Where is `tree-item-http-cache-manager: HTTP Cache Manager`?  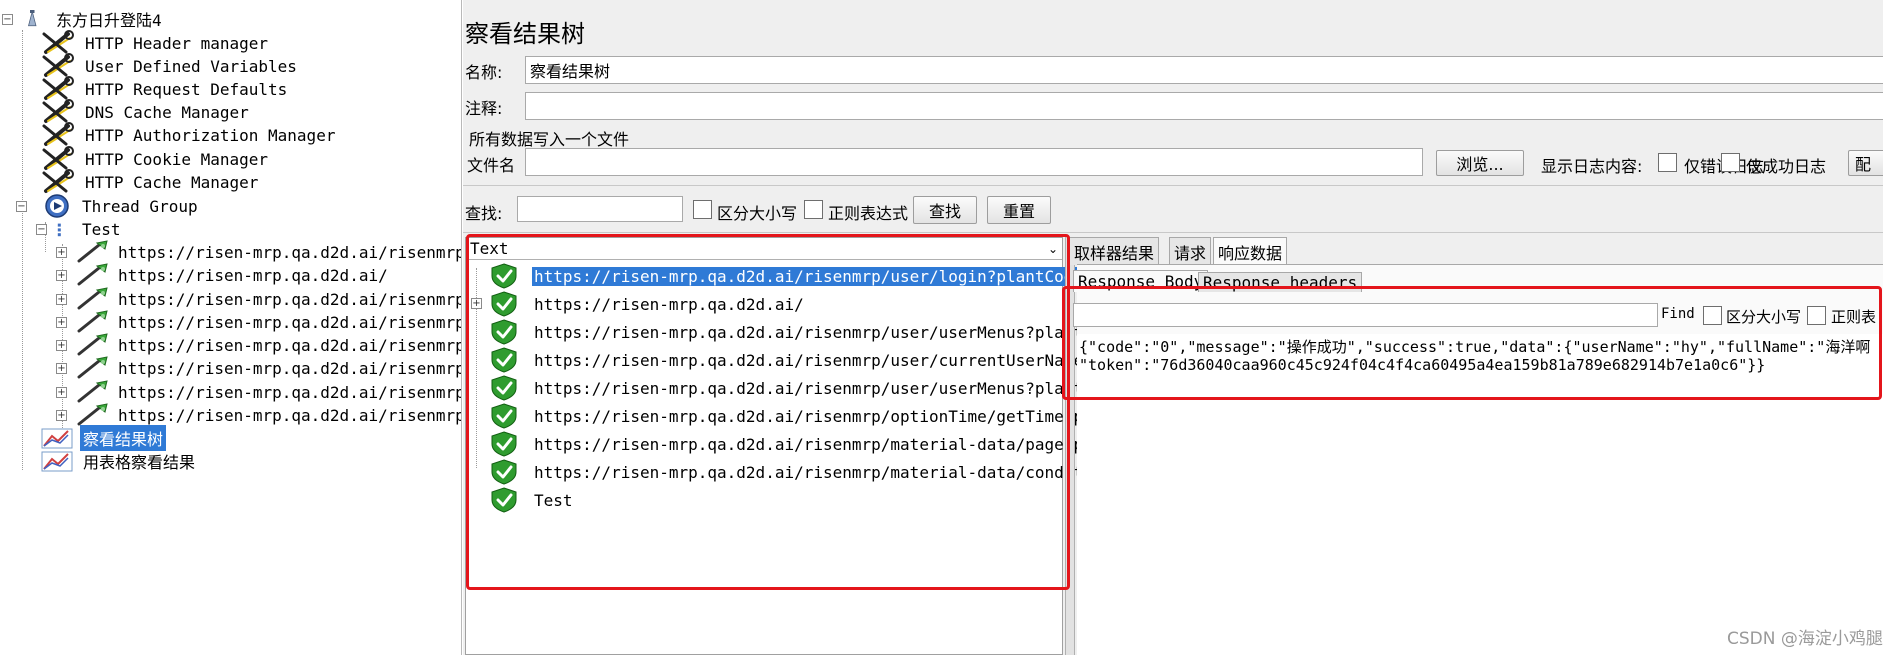
tree-item-http-cache-manager: HTTP Cache Manager is located at coordinates (150, 182).